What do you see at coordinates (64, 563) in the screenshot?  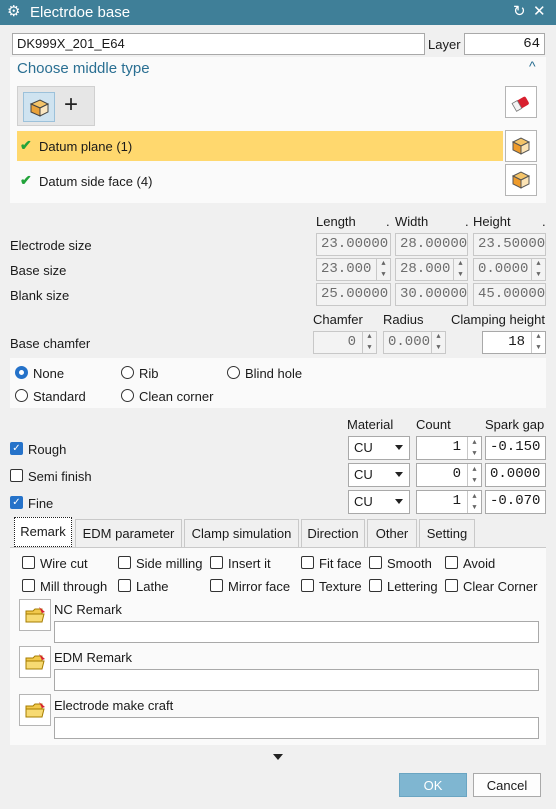 I see `wire-cut-label: Wire cut` at bounding box center [64, 563].